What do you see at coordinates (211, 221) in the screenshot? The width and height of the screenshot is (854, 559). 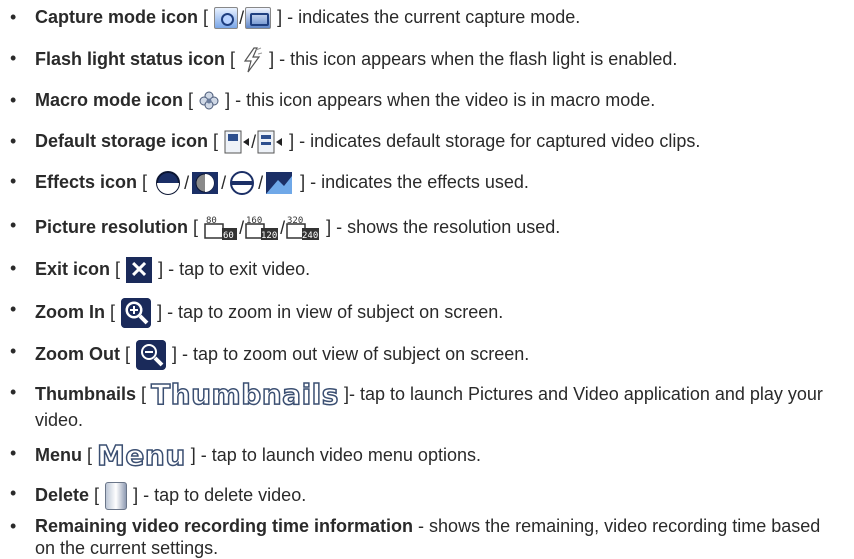 I see `res-top: 80` at bounding box center [211, 221].